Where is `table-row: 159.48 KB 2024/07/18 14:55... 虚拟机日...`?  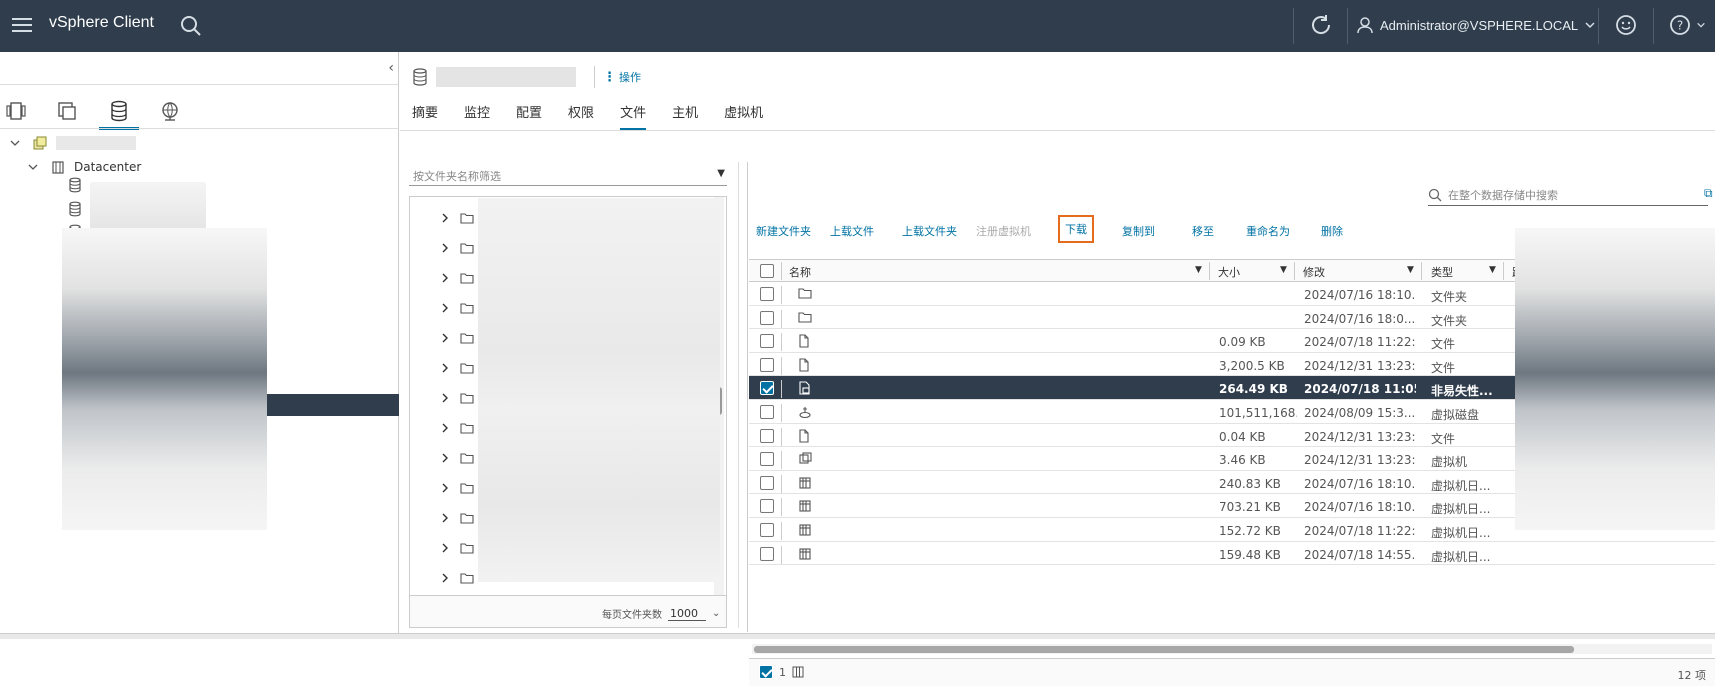 table-row: 159.48 KB 2024/07/18 14:55... 虚拟机日... is located at coordinates (1232, 554).